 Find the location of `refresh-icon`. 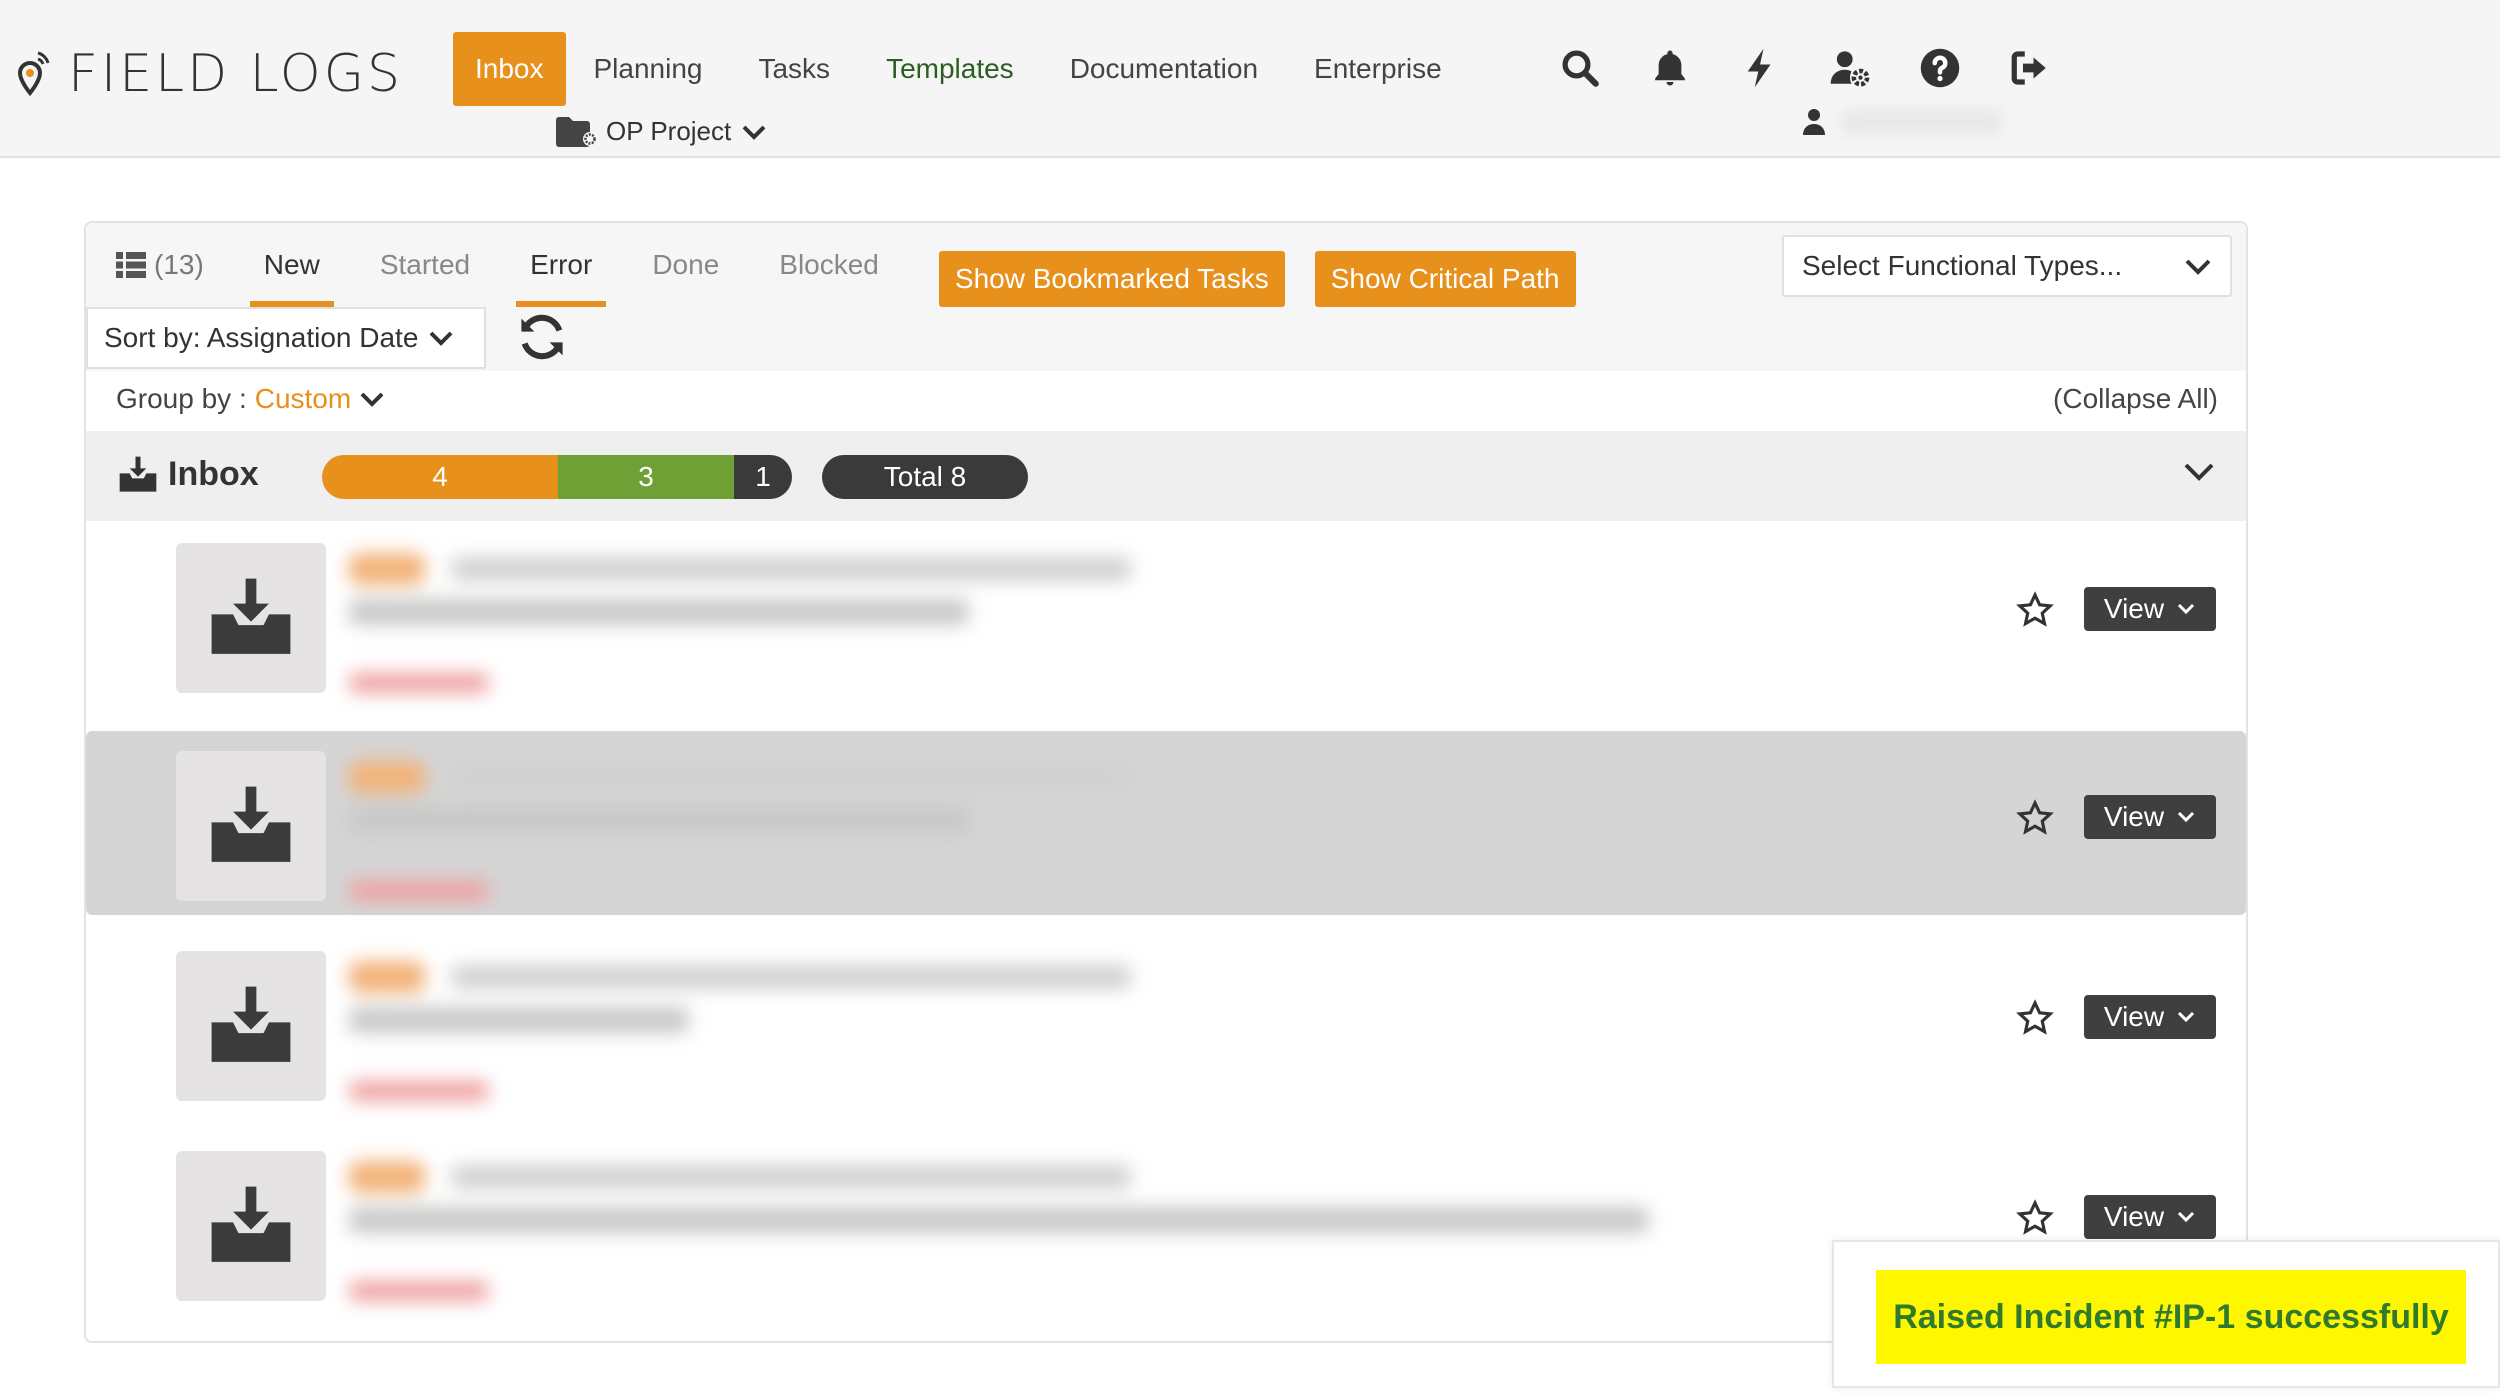

refresh-icon is located at coordinates (542, 337).